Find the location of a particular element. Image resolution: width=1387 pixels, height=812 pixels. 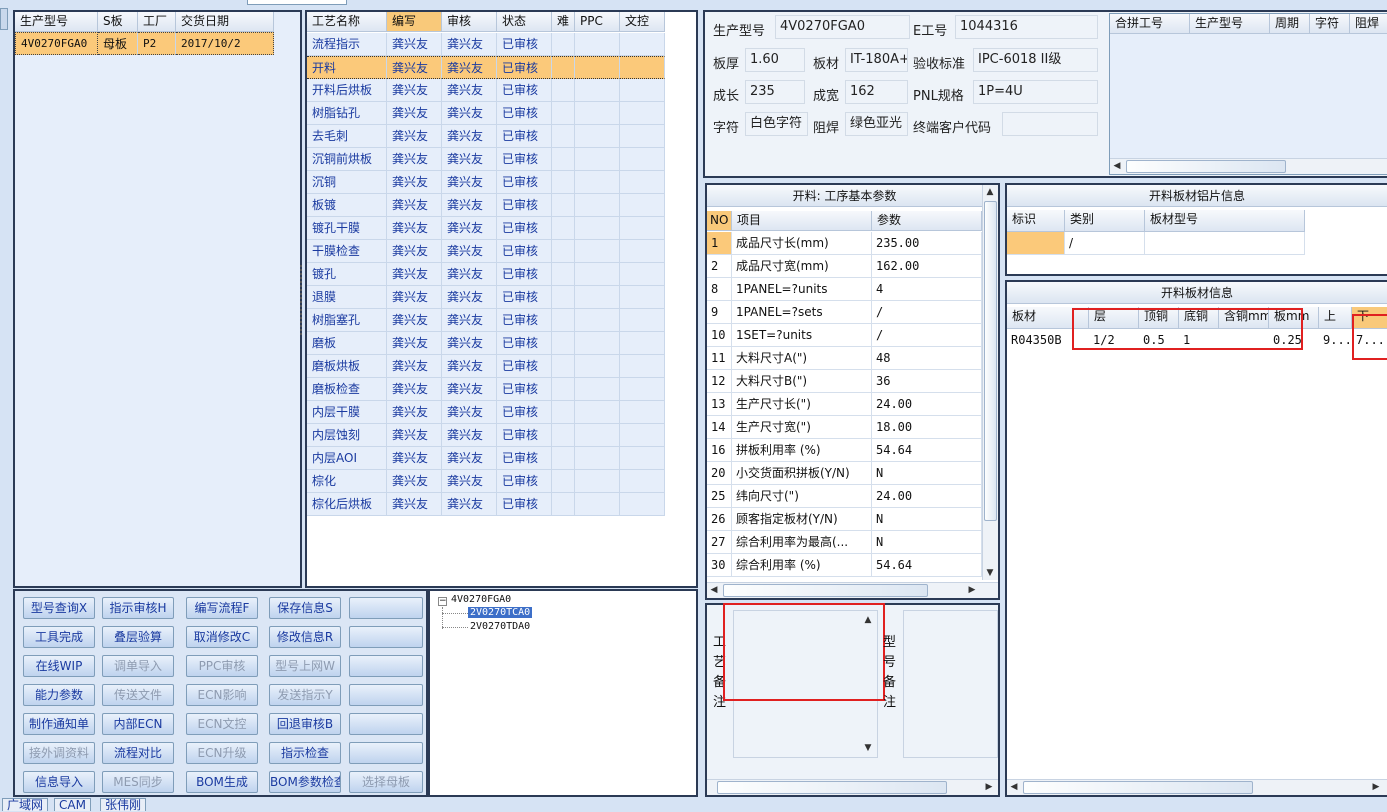

top-tab-stub is located at coordinates (297, 2).